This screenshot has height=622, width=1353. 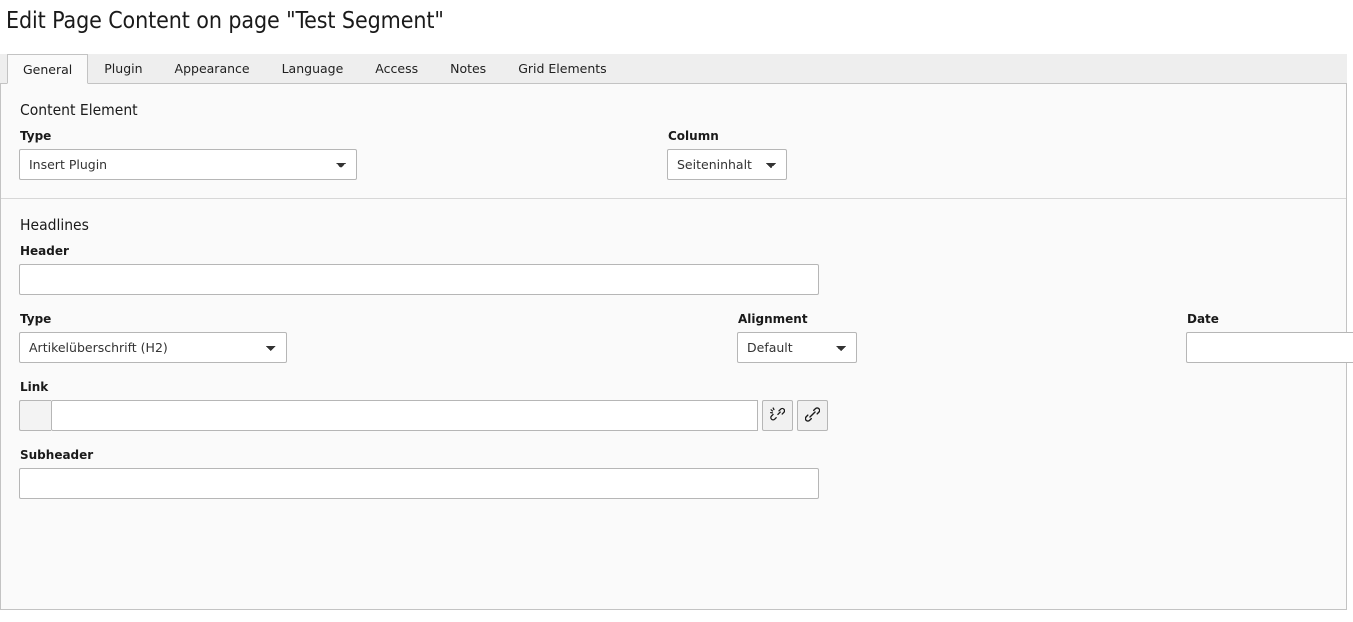 What do you see at coordinates (36, 136) in the screenshot?
I see `label-ce-type: Type` at bounding box center [36, 136].